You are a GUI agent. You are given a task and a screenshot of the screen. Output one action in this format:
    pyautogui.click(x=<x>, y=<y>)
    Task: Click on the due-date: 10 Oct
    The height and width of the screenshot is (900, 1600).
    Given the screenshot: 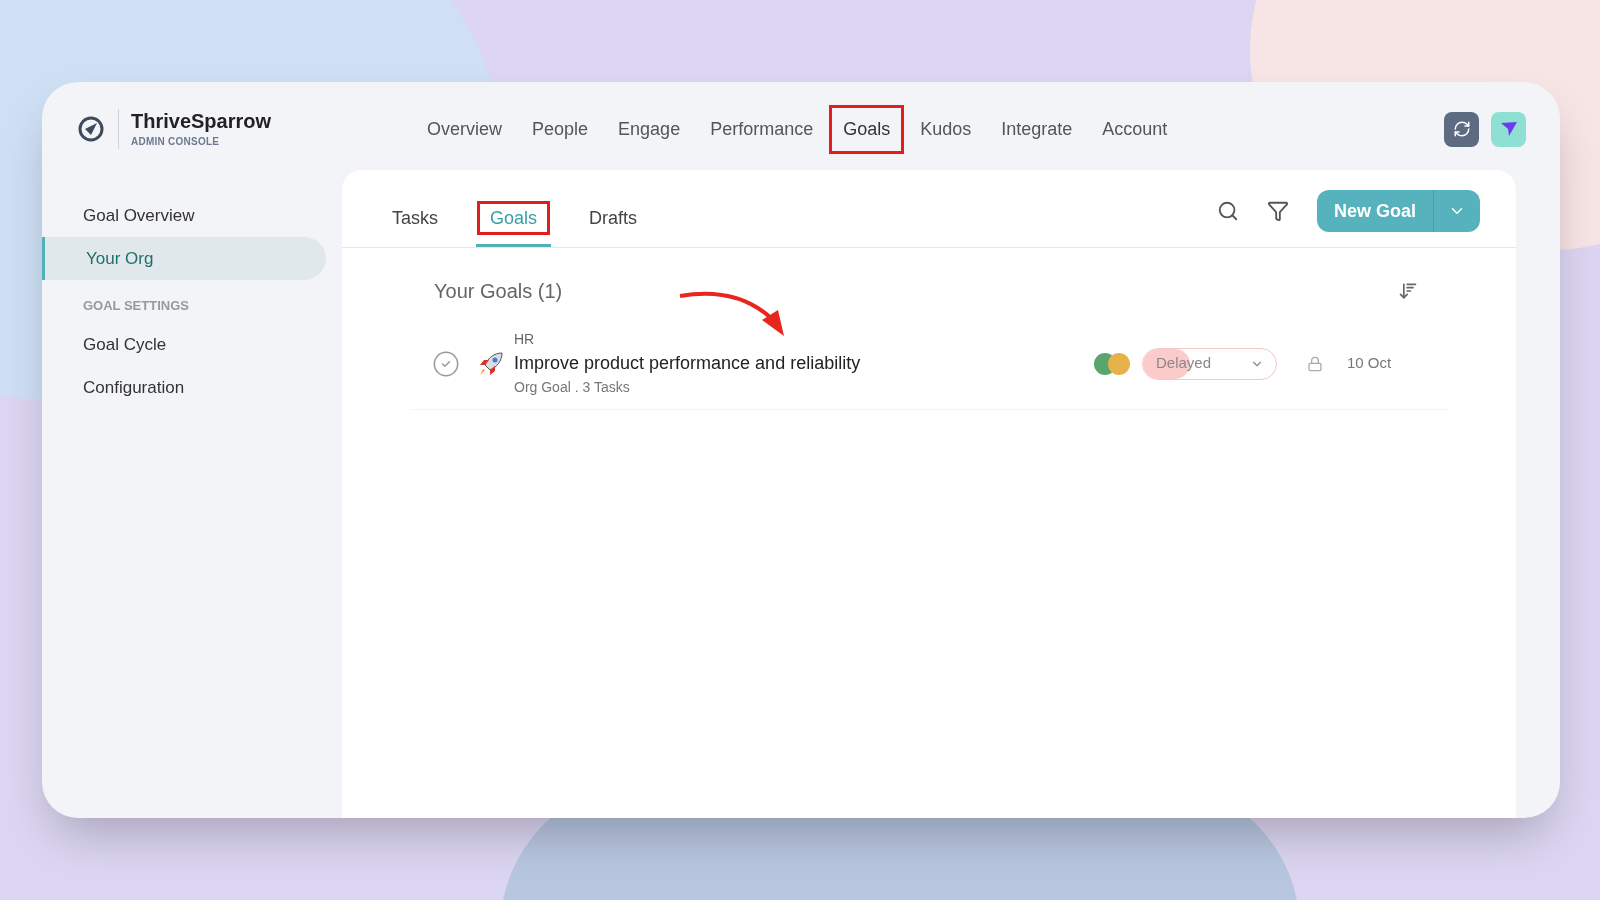 What is the action you would take?
    pyautogui.click(x=1369, y=363)
    